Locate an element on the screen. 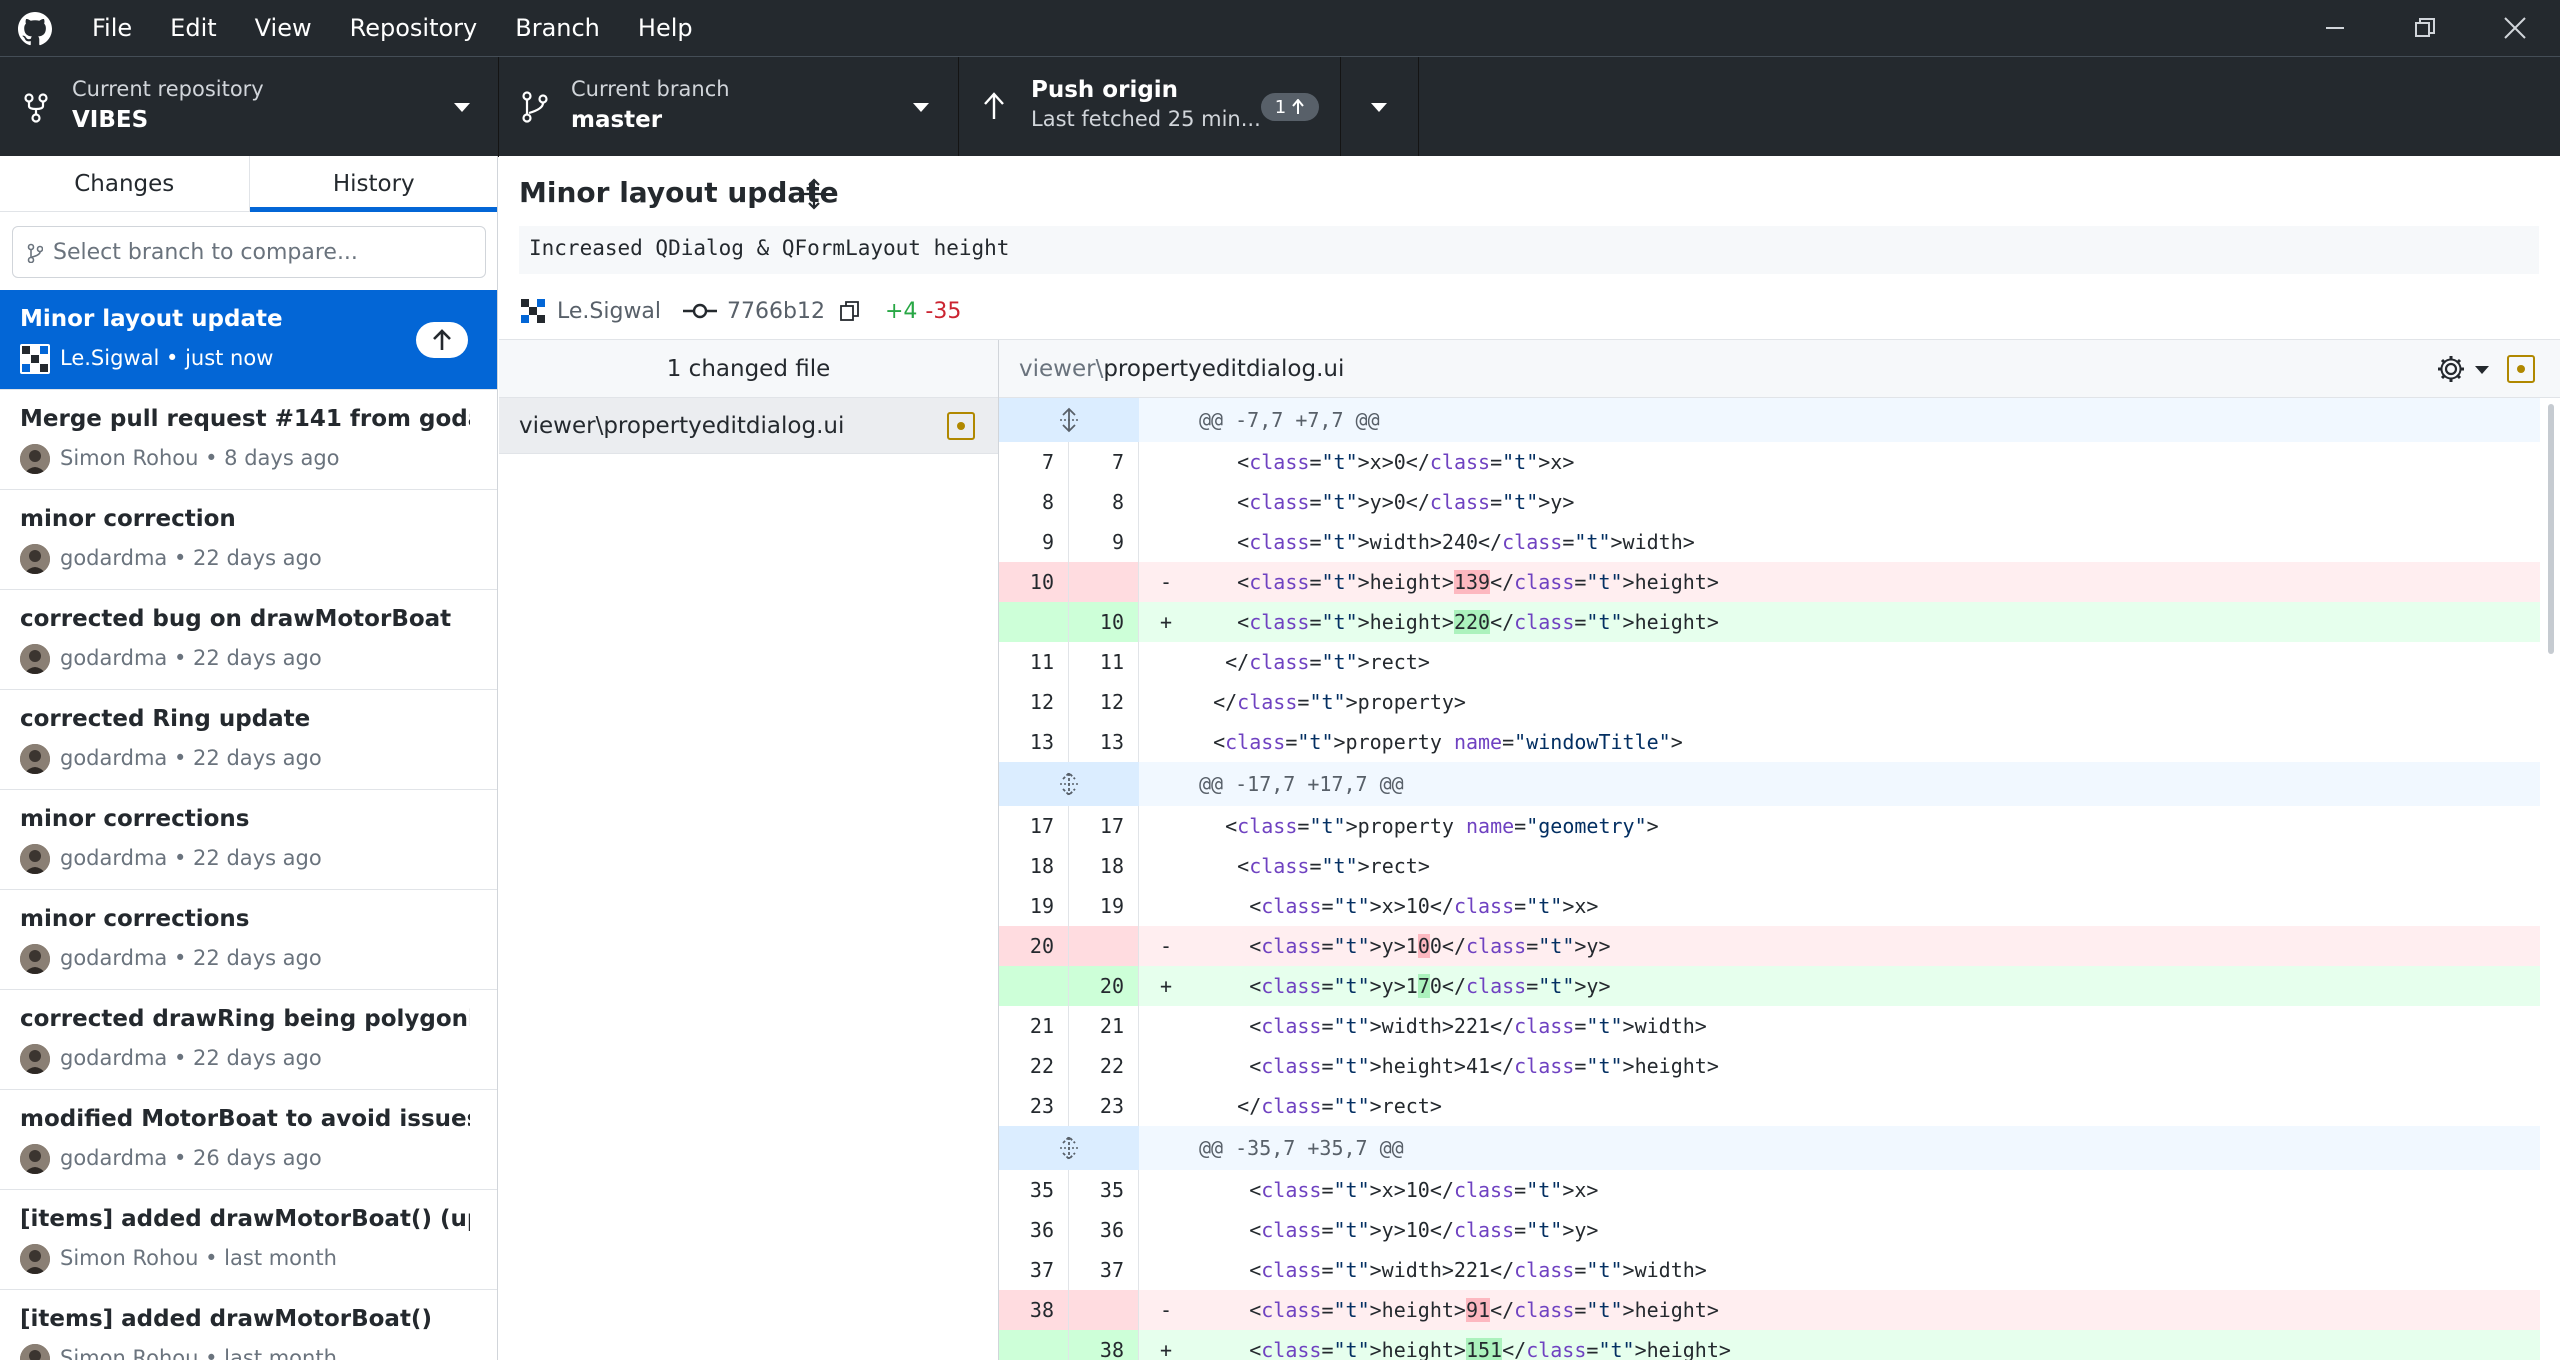 The width and height of the screenshot is (2560, 1360). diff-line: 88 <class="t">y>0</class="t">y> is located at coordinates (1769, 502).